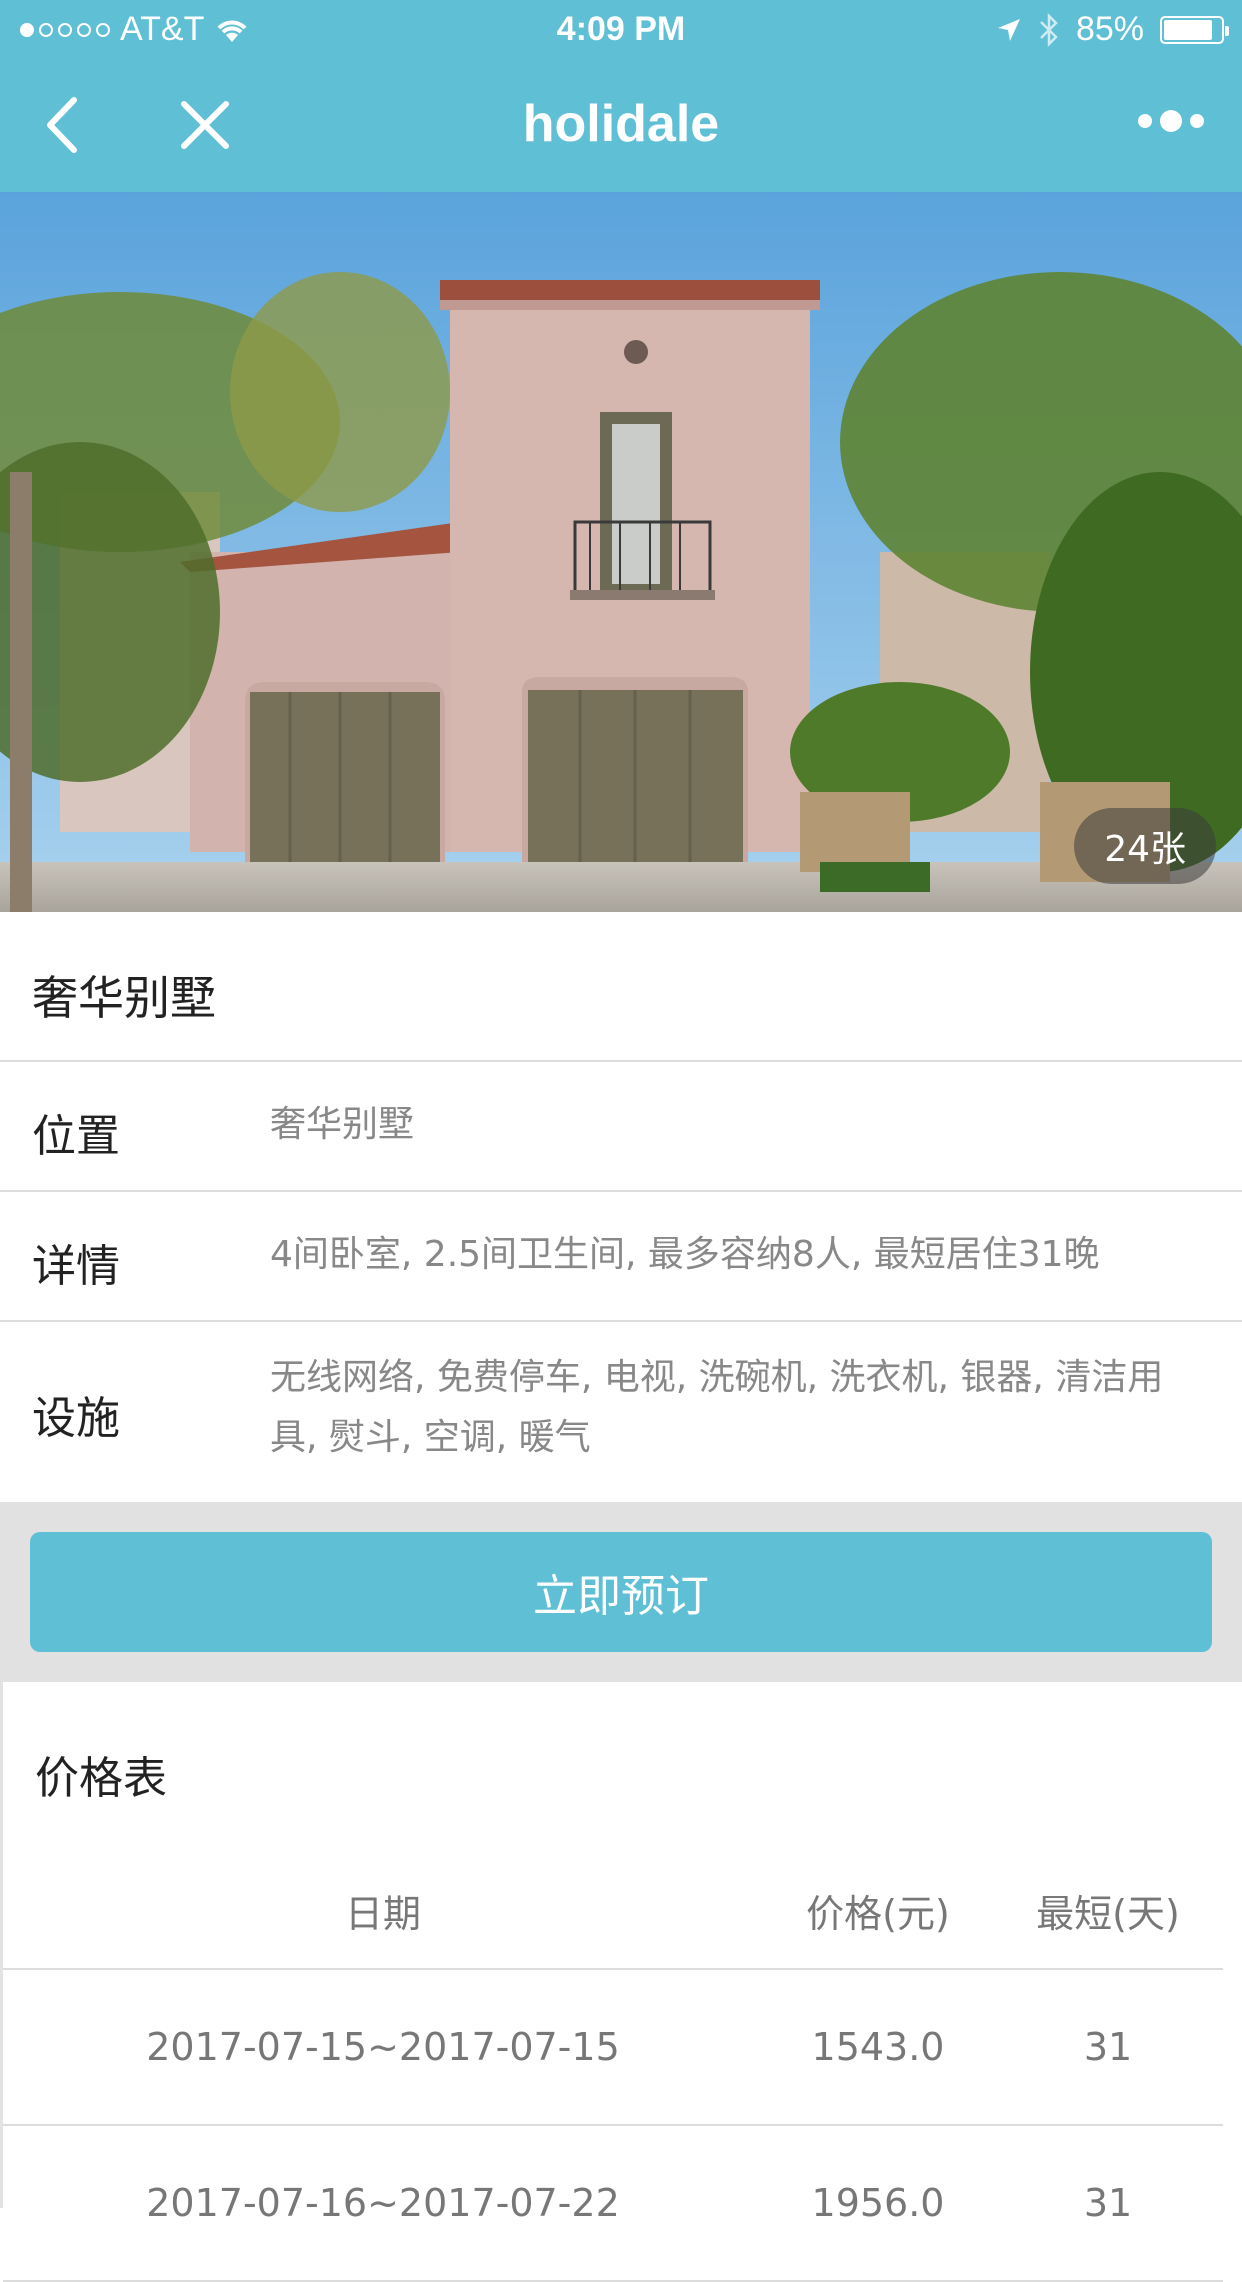  What do you see at coordinates (1145, 846) in the screenshot?
I see `photo-count-badge: 24张` at bounding box center [1145, 846].